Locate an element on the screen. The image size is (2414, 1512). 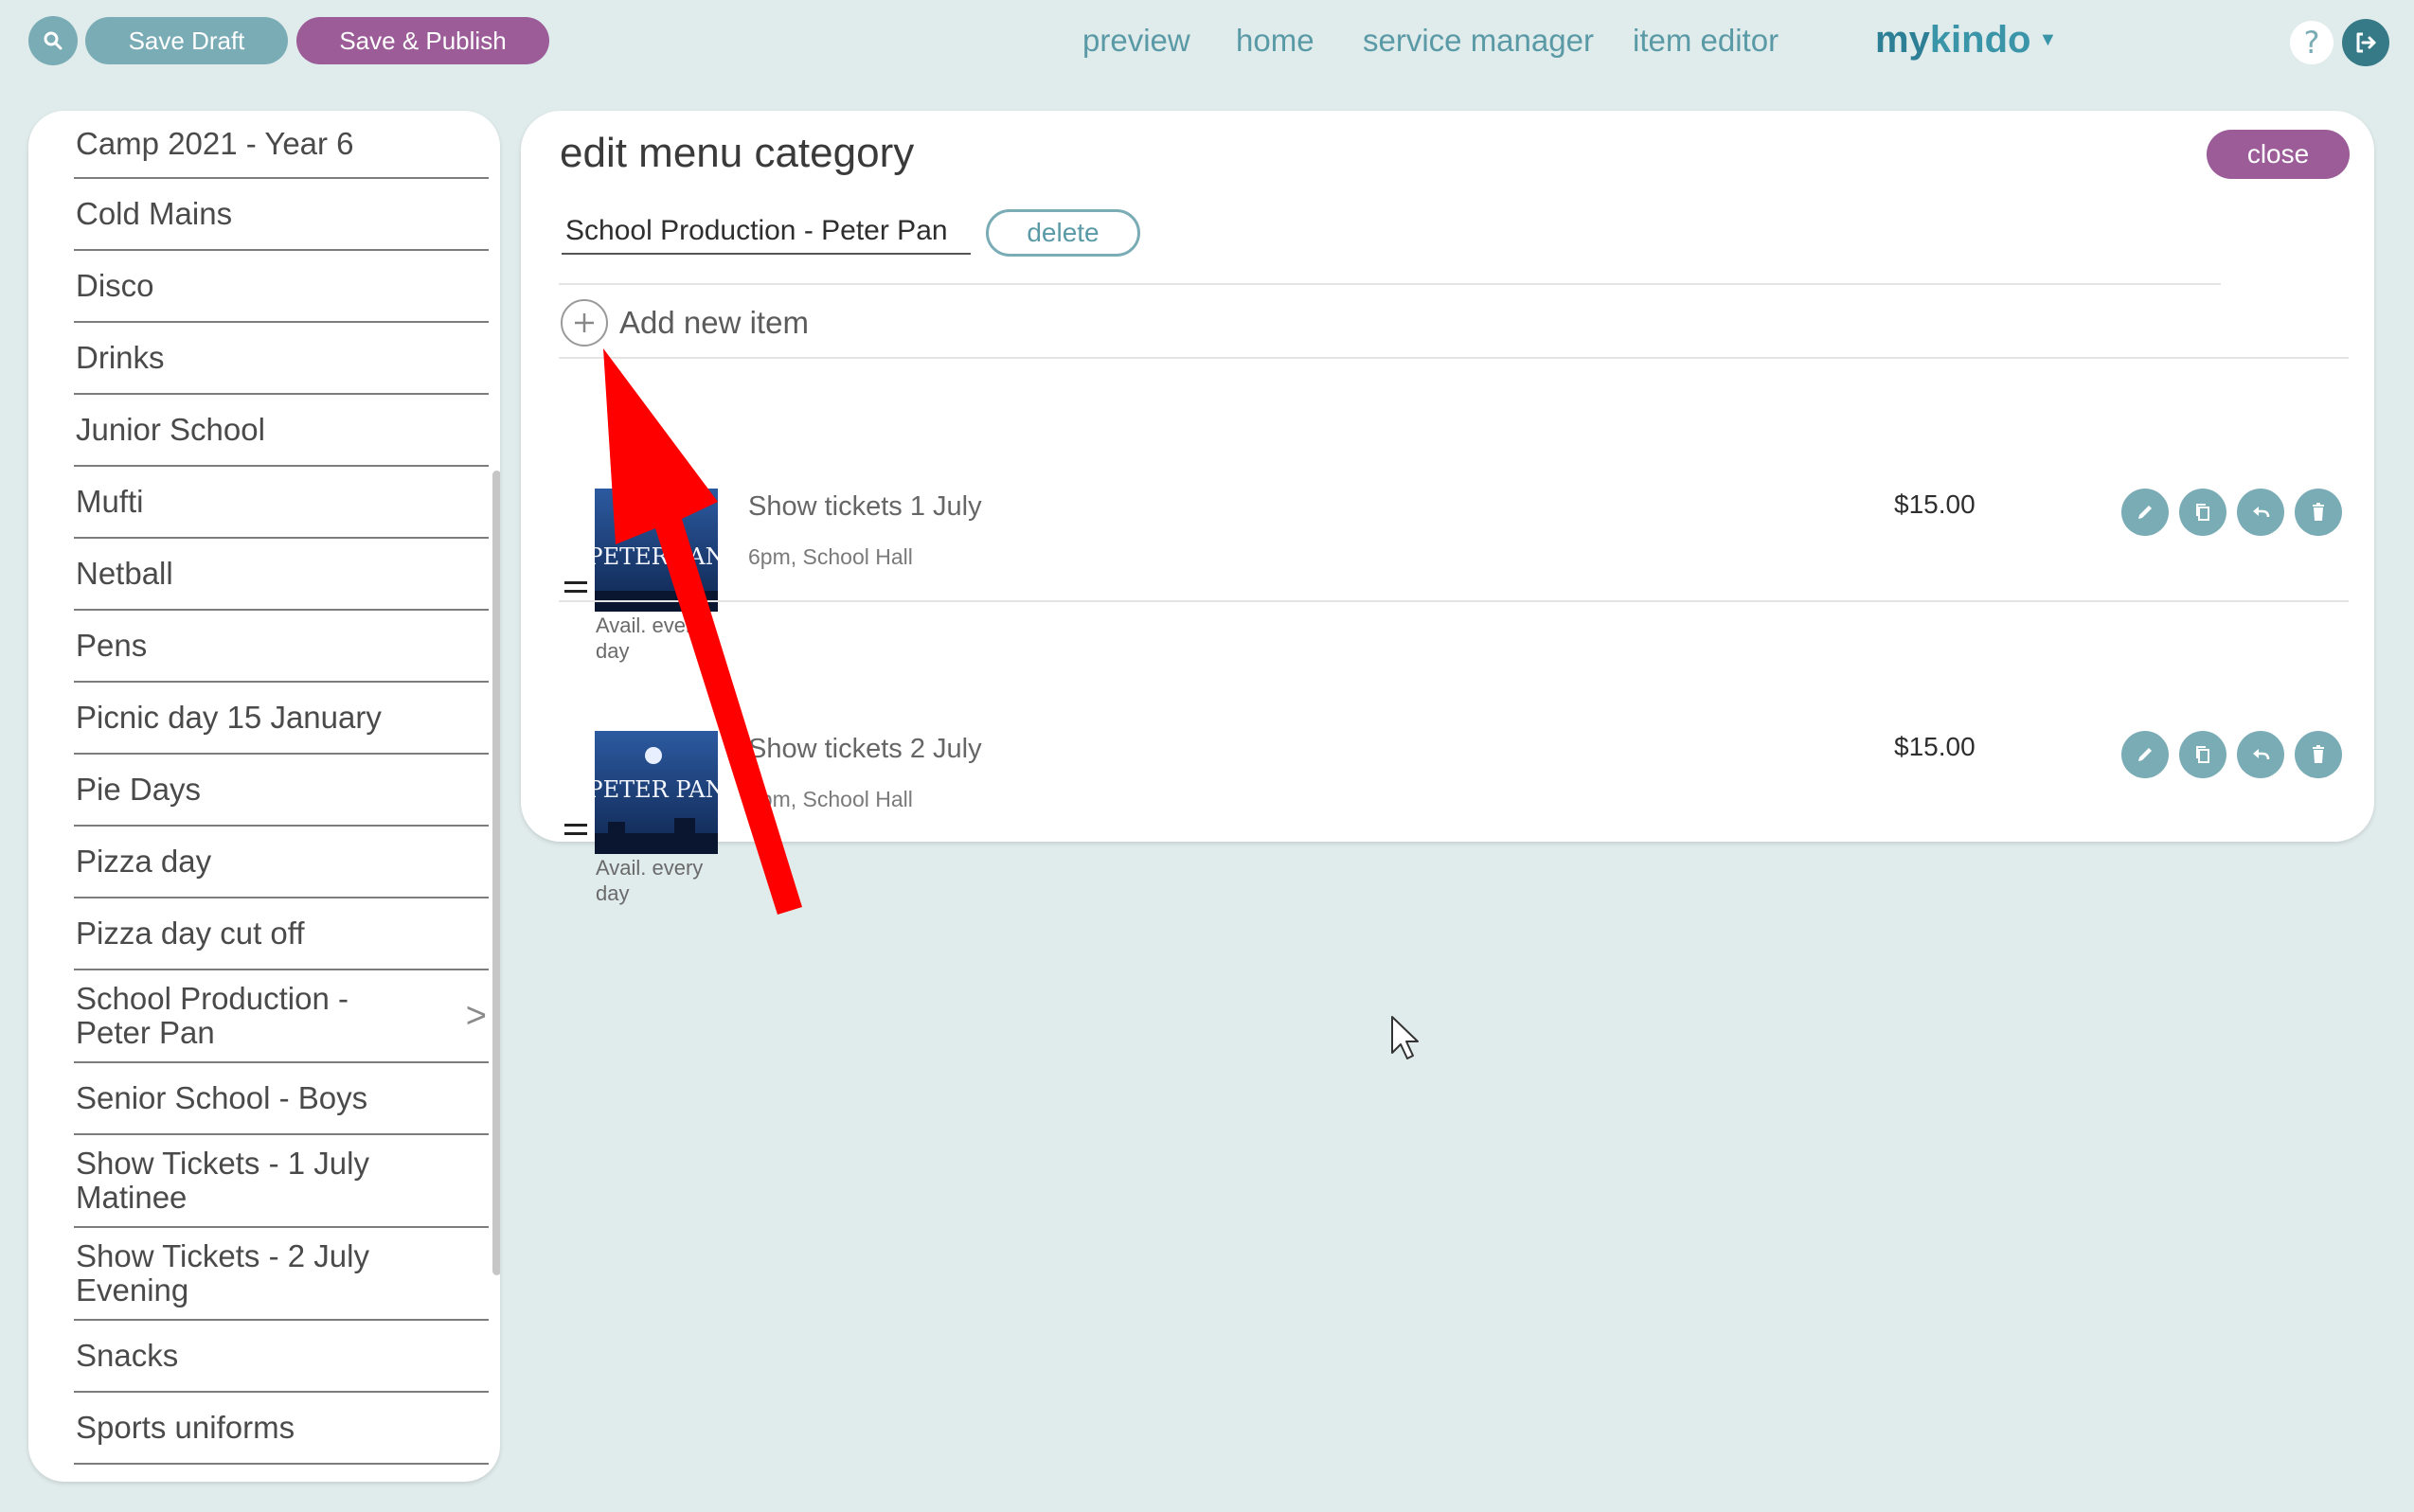
sidebar-item-show-tickets-2-july: Show Tickets - 2 July Evening is located at coordinates (281, 1274).